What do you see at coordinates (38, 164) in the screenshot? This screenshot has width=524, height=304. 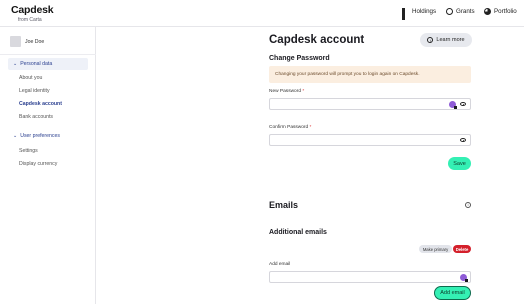 I see `sidebar-item-display-currency: Display currency` at bounding box center [38, 164].